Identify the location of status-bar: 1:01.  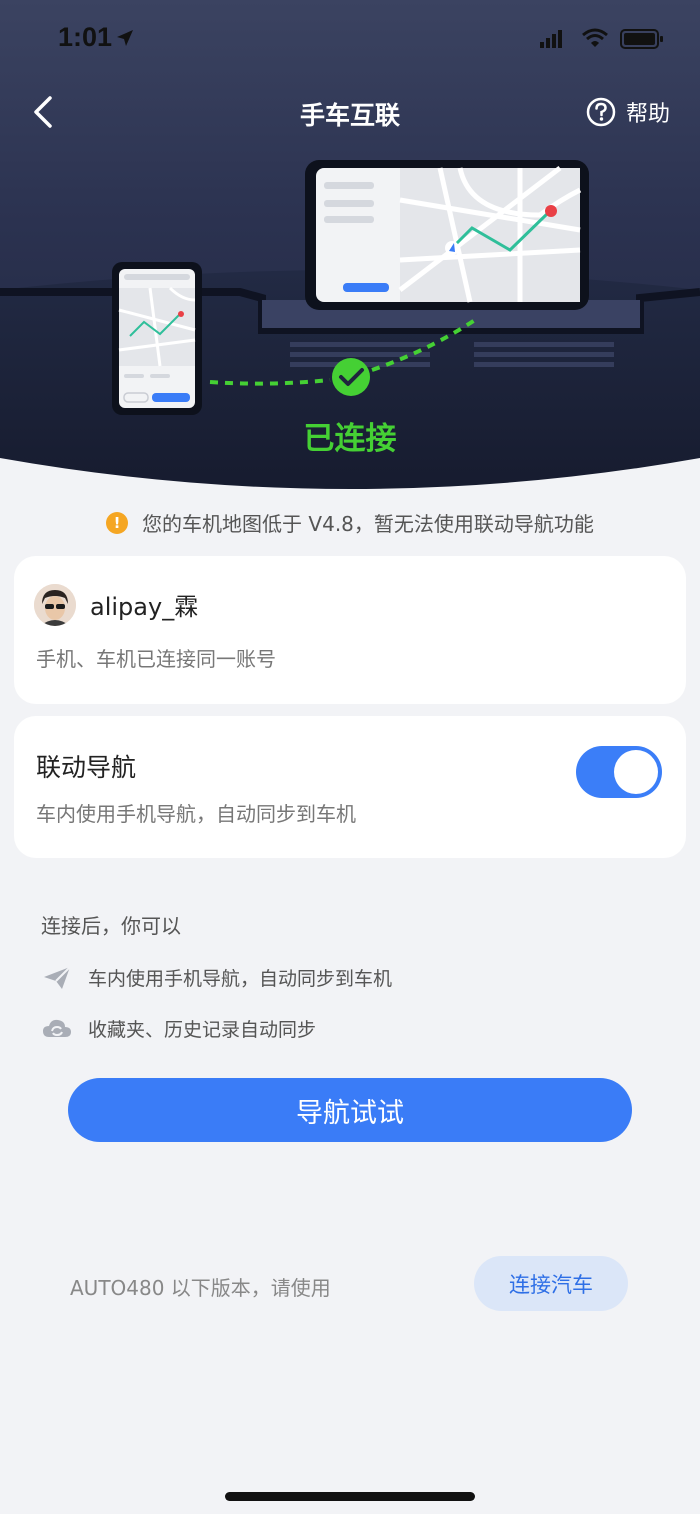
(350, 38).